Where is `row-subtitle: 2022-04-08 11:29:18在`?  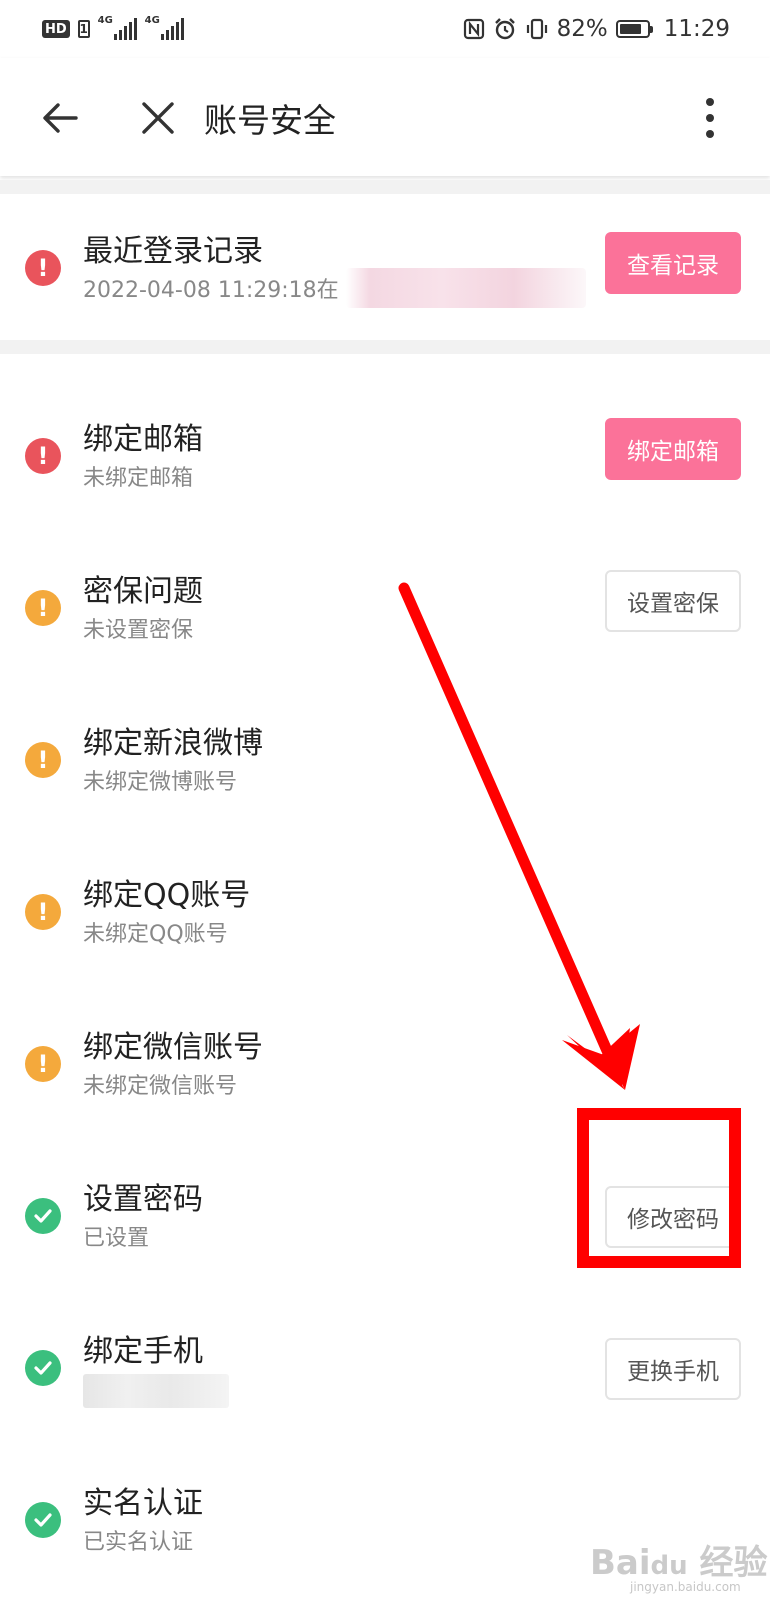
row-subtitle: 2022-04-08 11:29:18在 is located at coordinates (211, 290).